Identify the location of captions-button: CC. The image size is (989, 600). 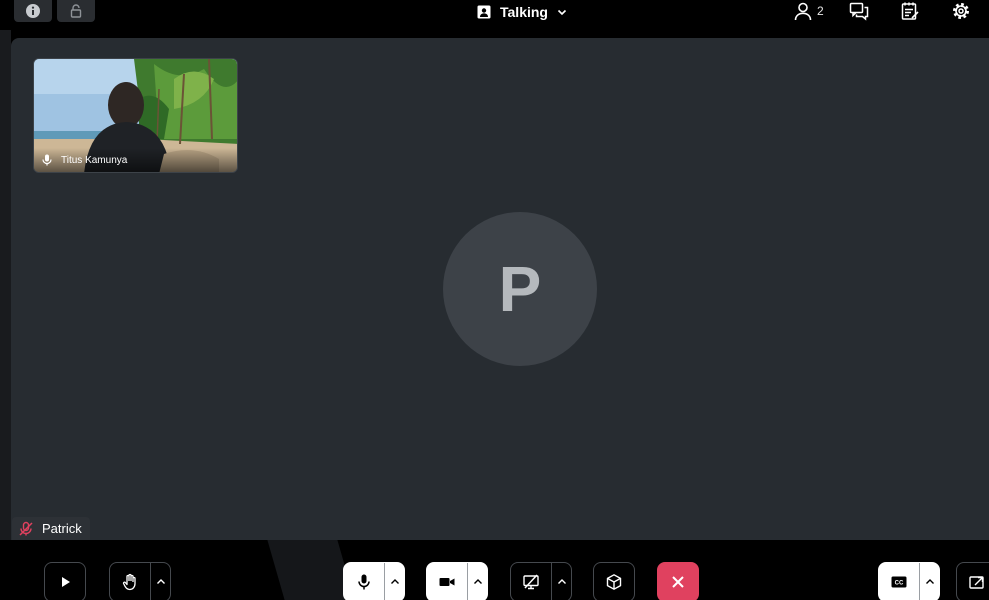
(909, 581).